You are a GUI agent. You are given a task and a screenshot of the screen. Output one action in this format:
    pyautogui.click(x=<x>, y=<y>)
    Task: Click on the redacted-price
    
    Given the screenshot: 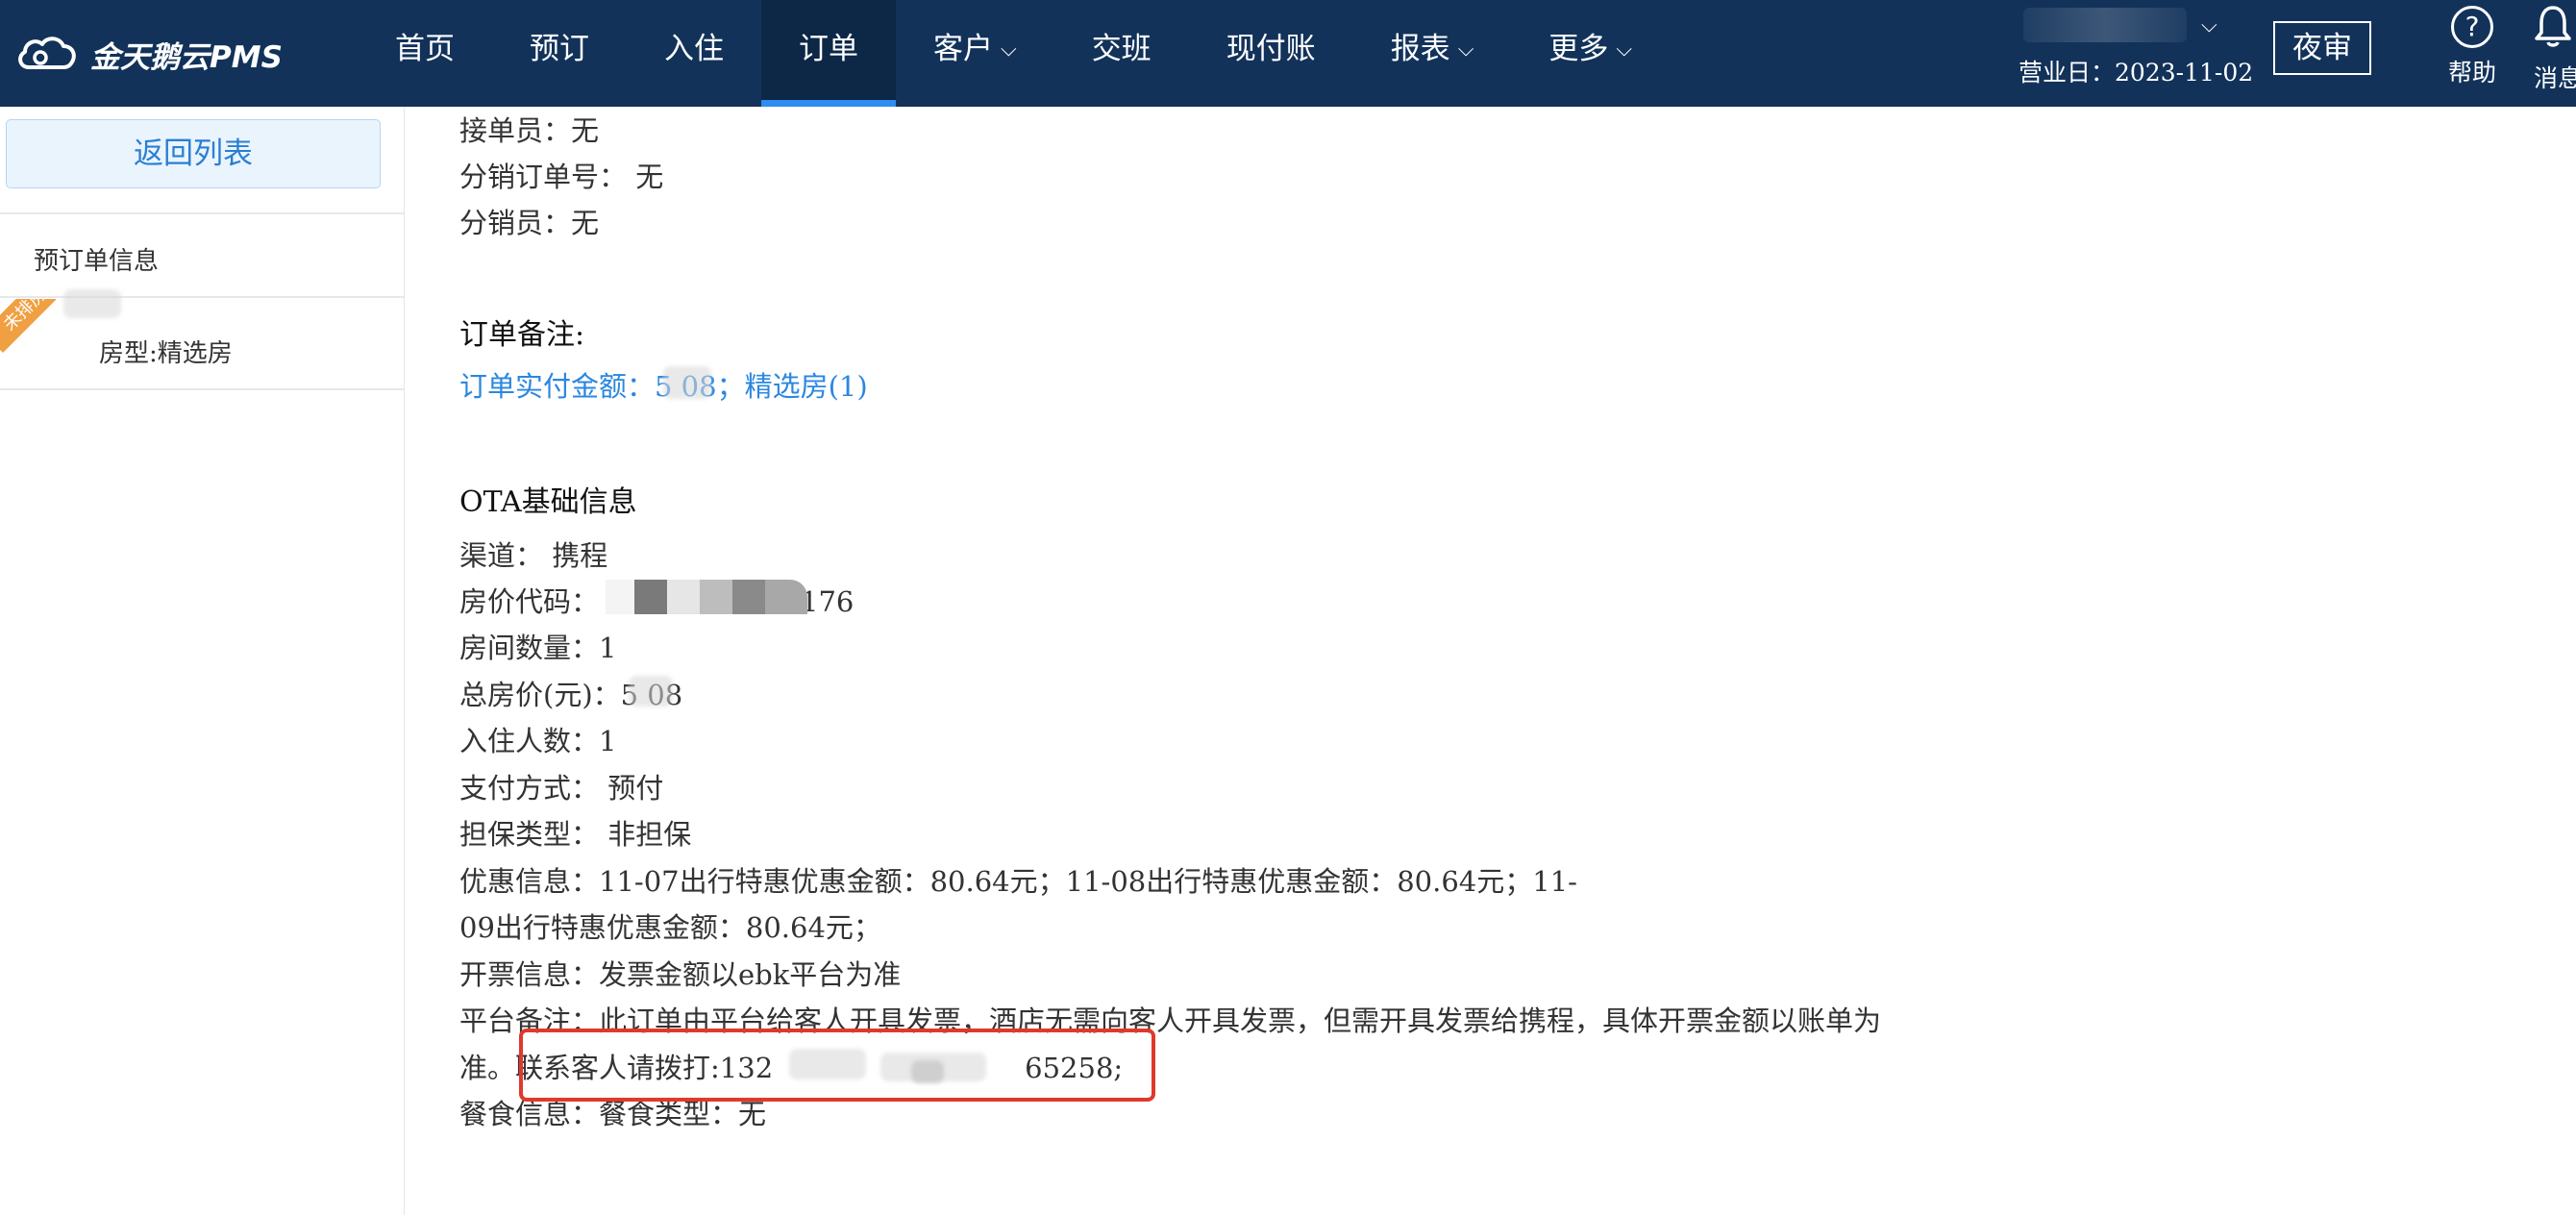 What is the action you would take?
    pyautogui.click(x=651, y=691)
    